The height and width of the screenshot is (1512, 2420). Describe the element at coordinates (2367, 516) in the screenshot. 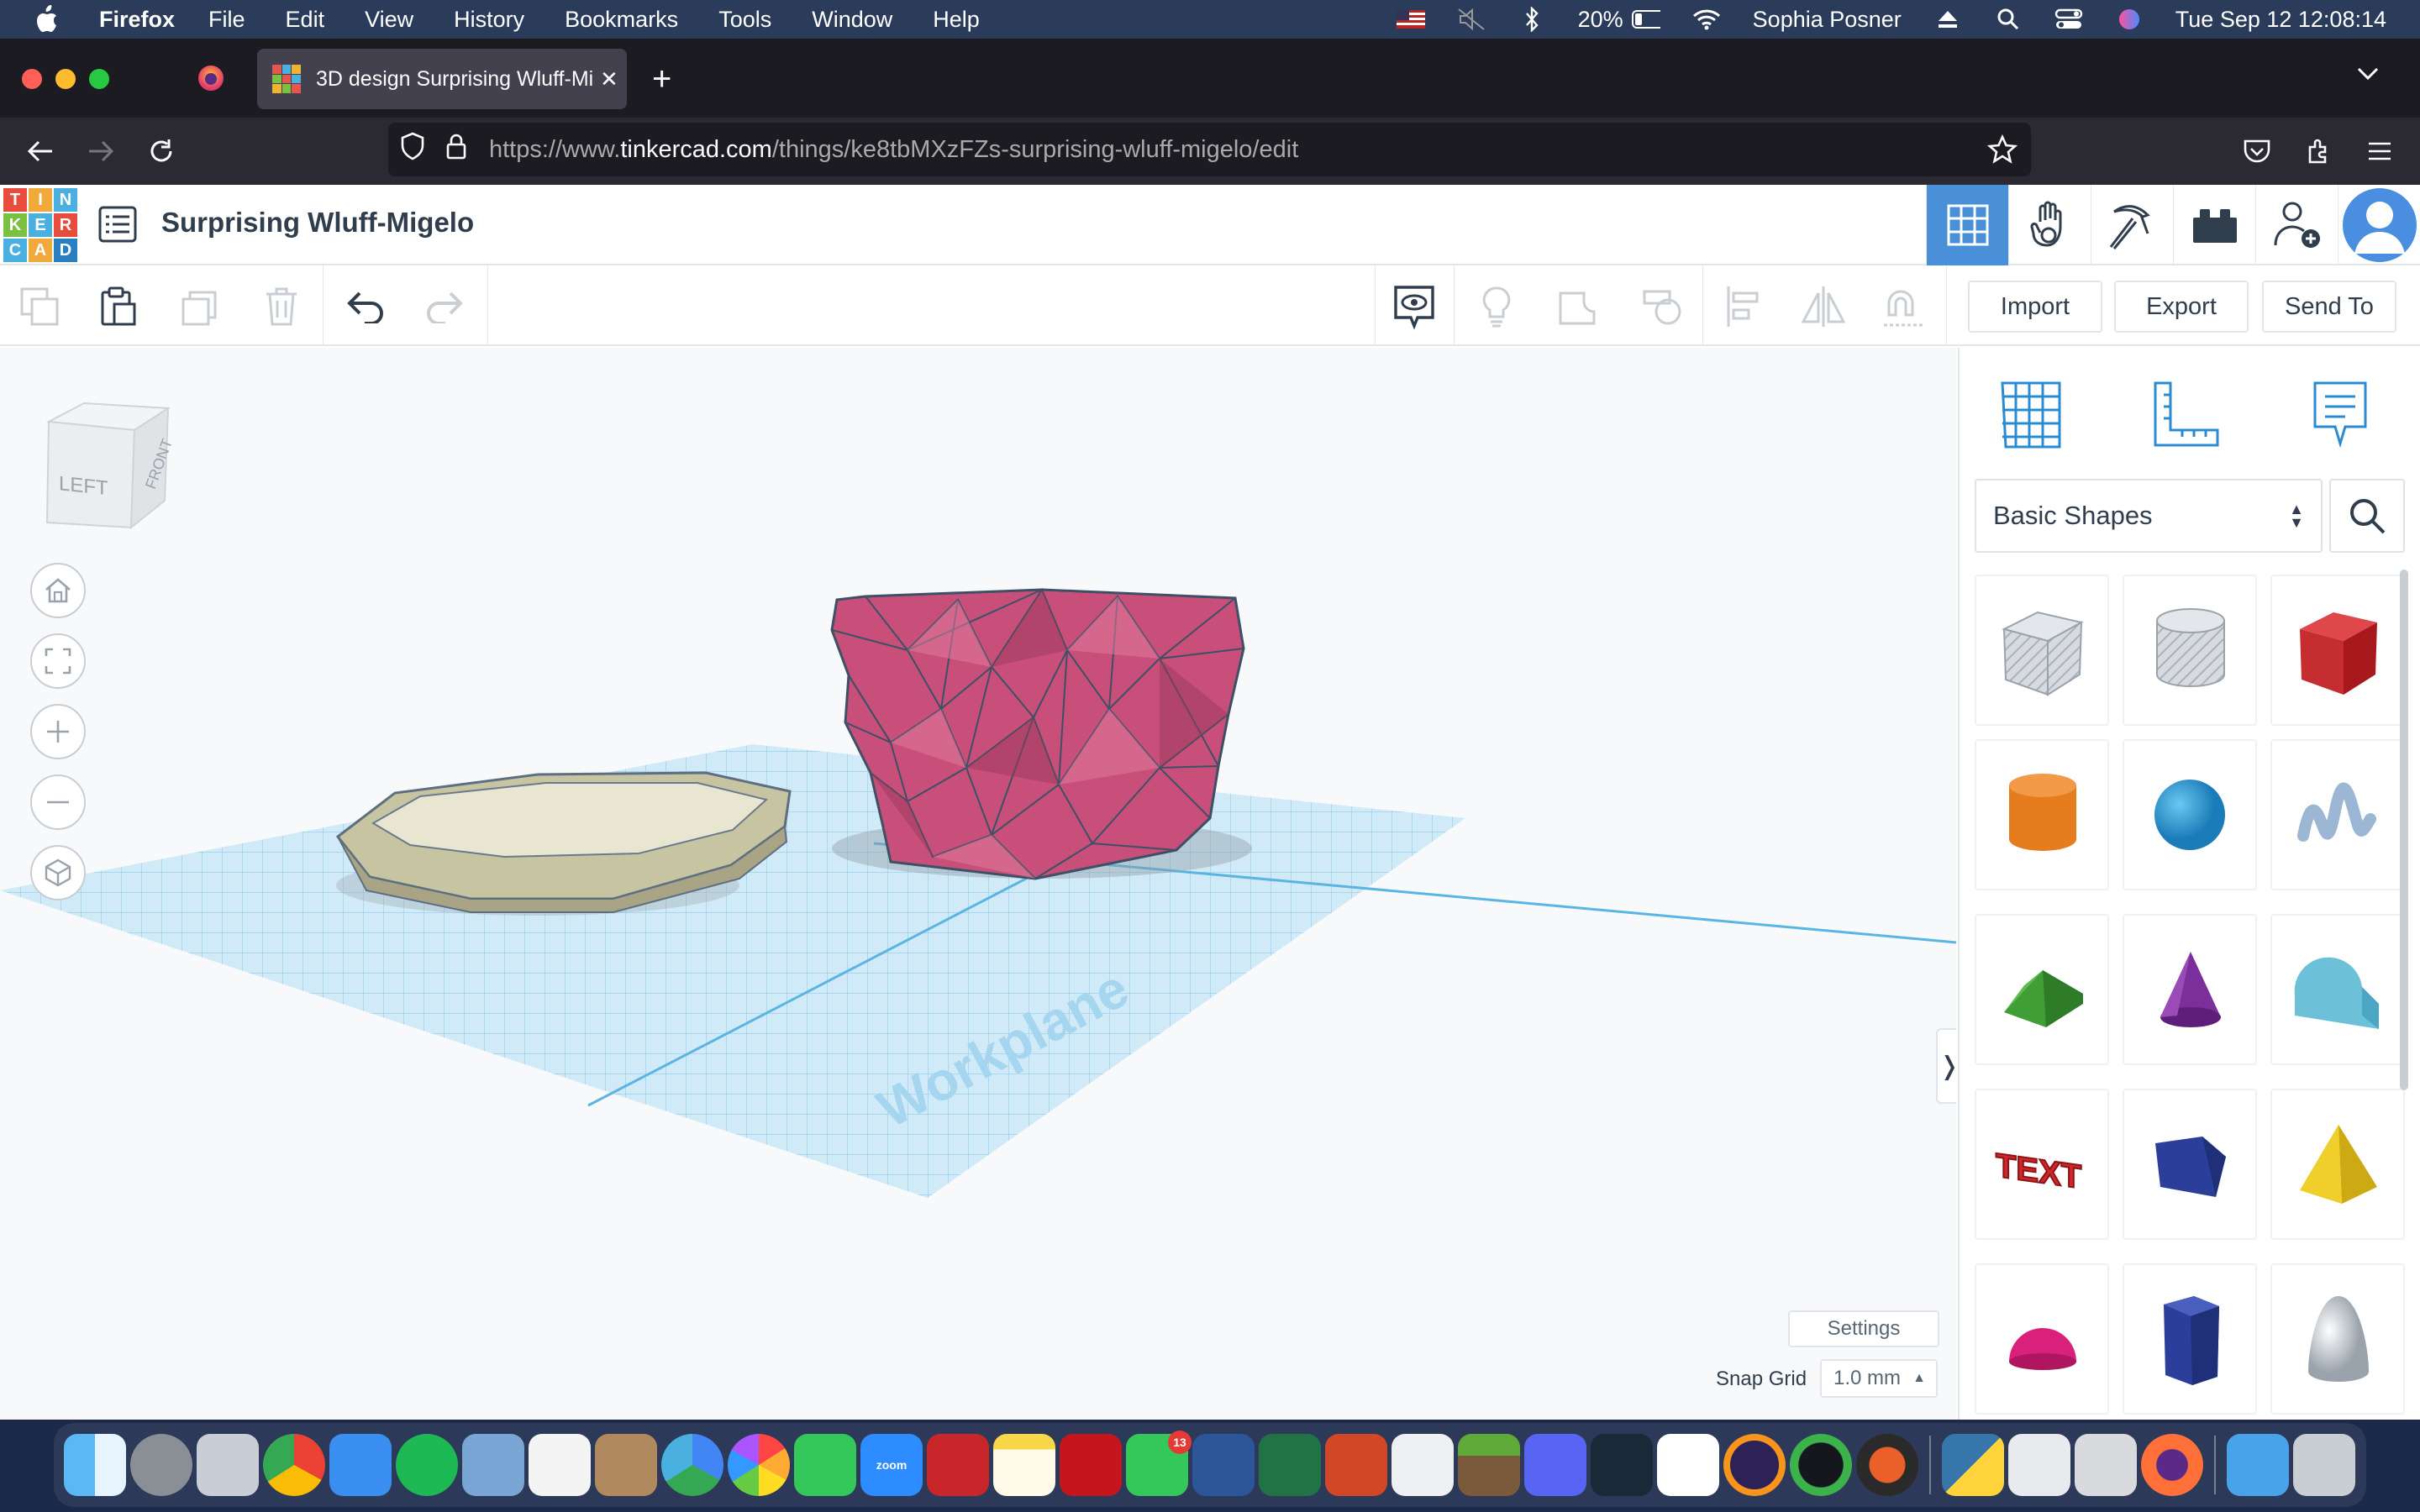

I see `shape-search-icon` at that location.